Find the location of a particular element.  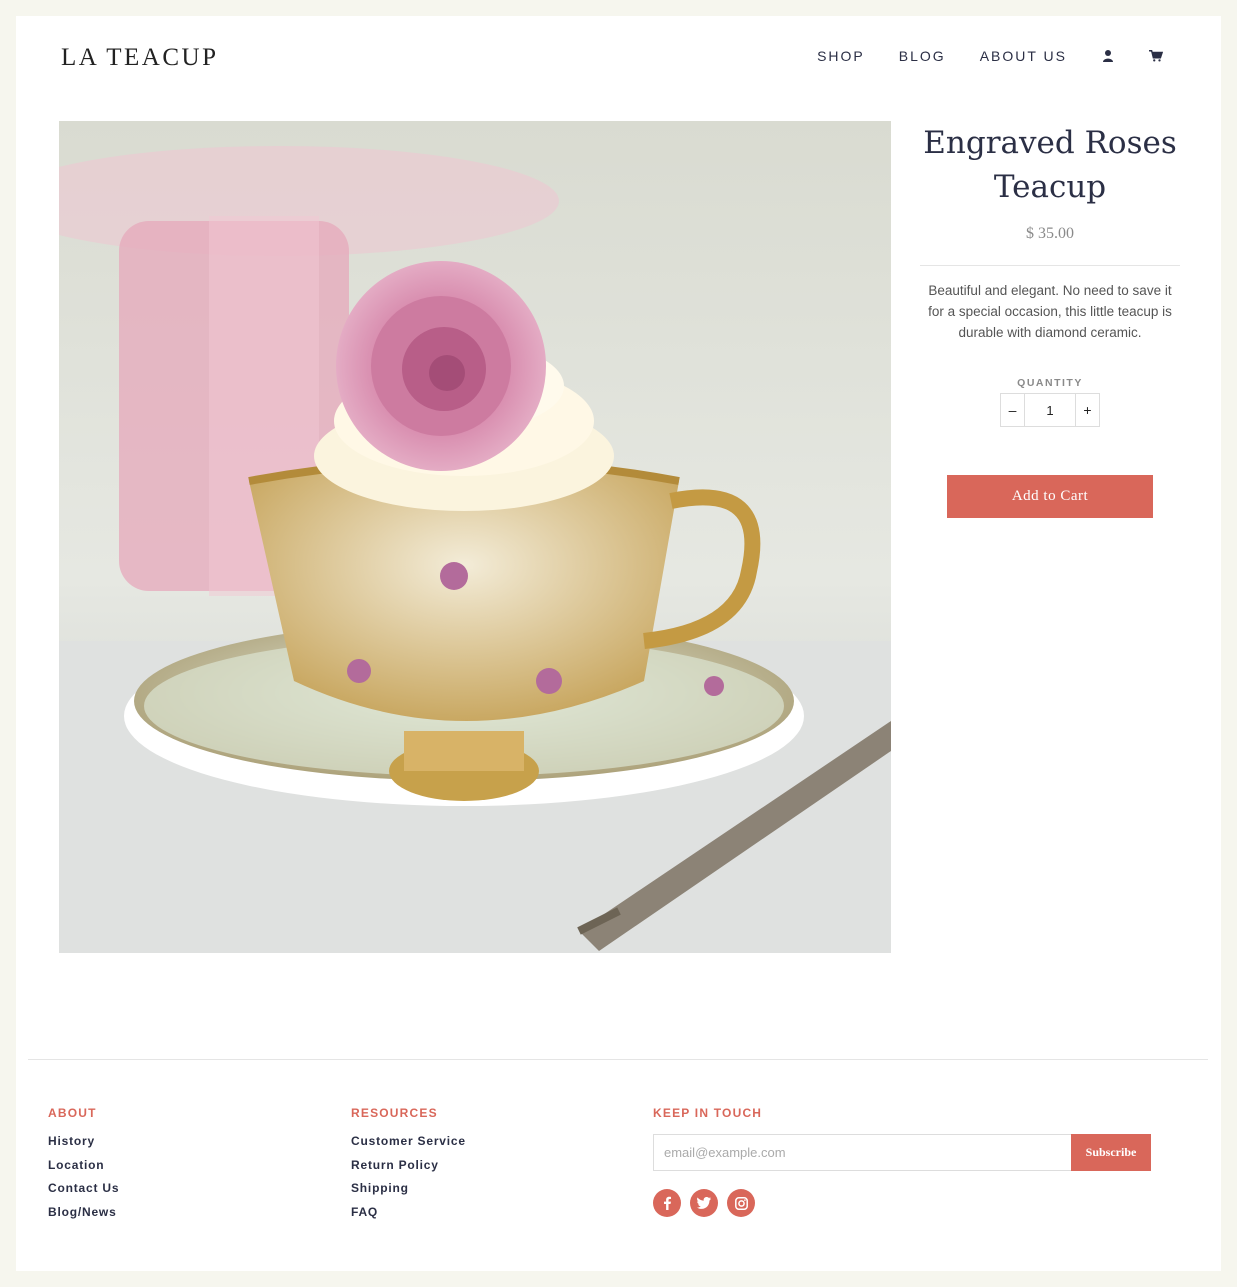

subscribe-button: Subscribe is located at coordinates (1111, 1152).